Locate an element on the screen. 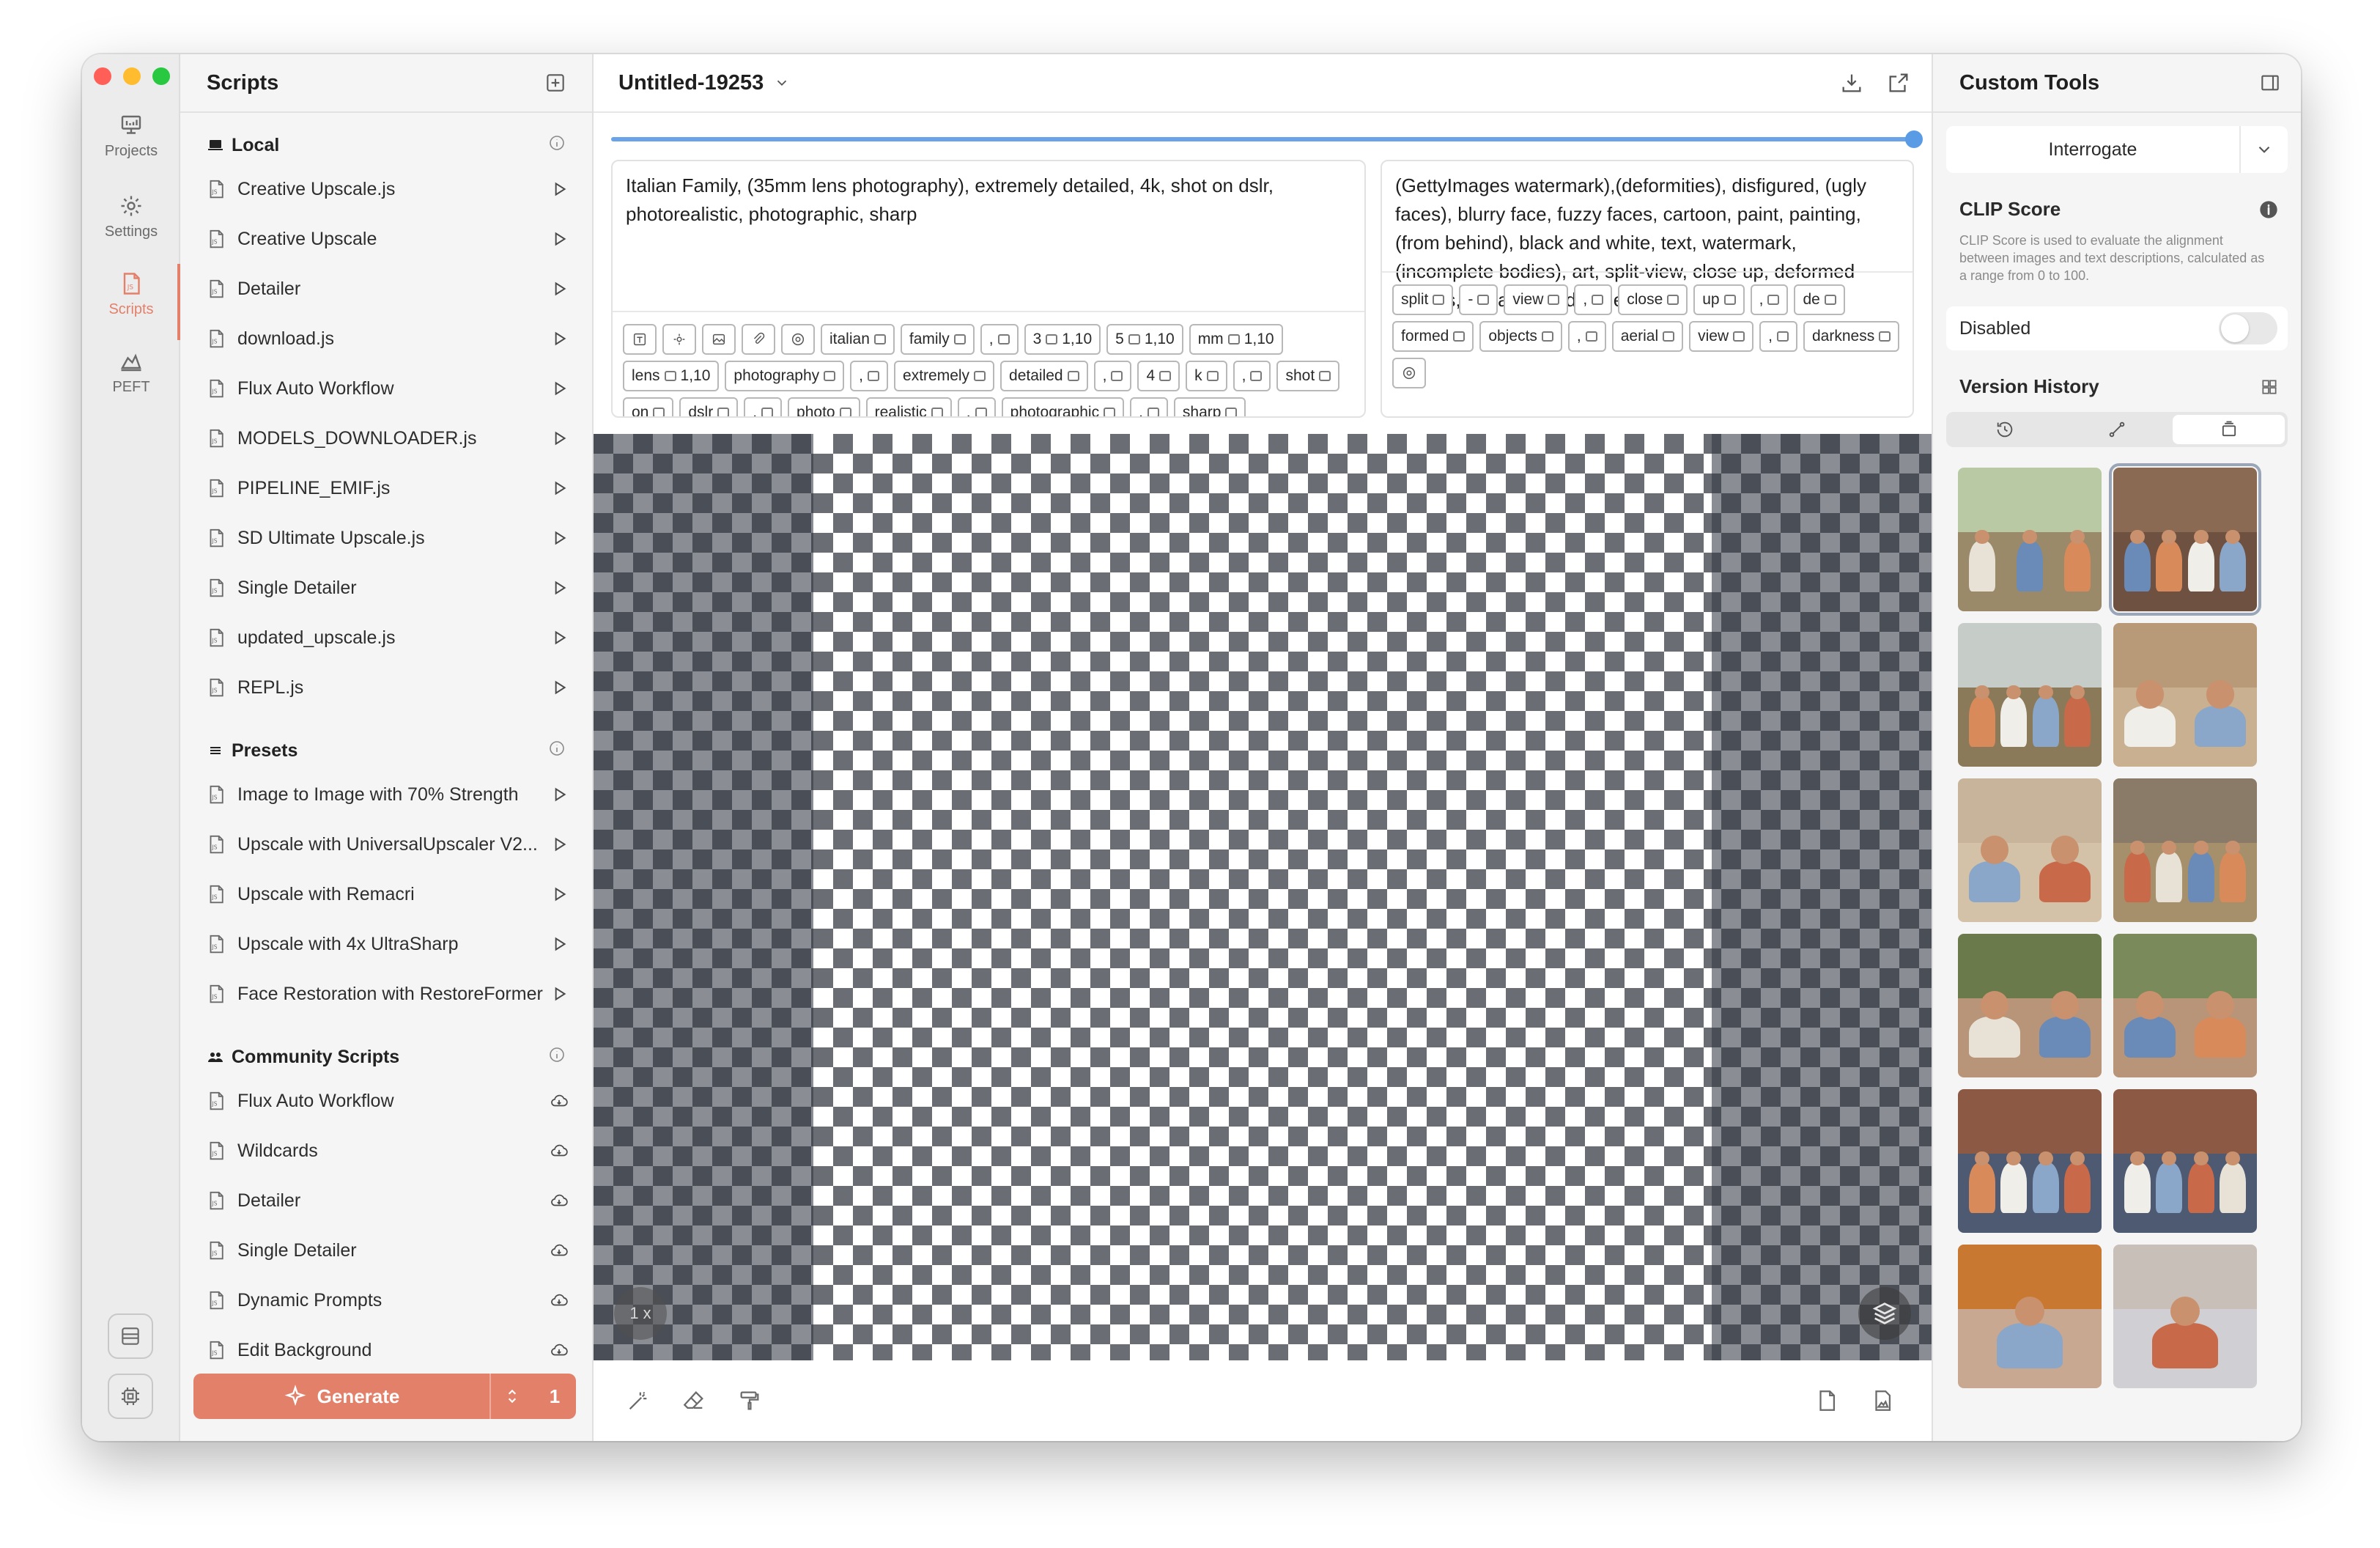 Image resolution: width=2380 pixels, height=1548 pixels. close-window-button is located at coordinates (102, 76).